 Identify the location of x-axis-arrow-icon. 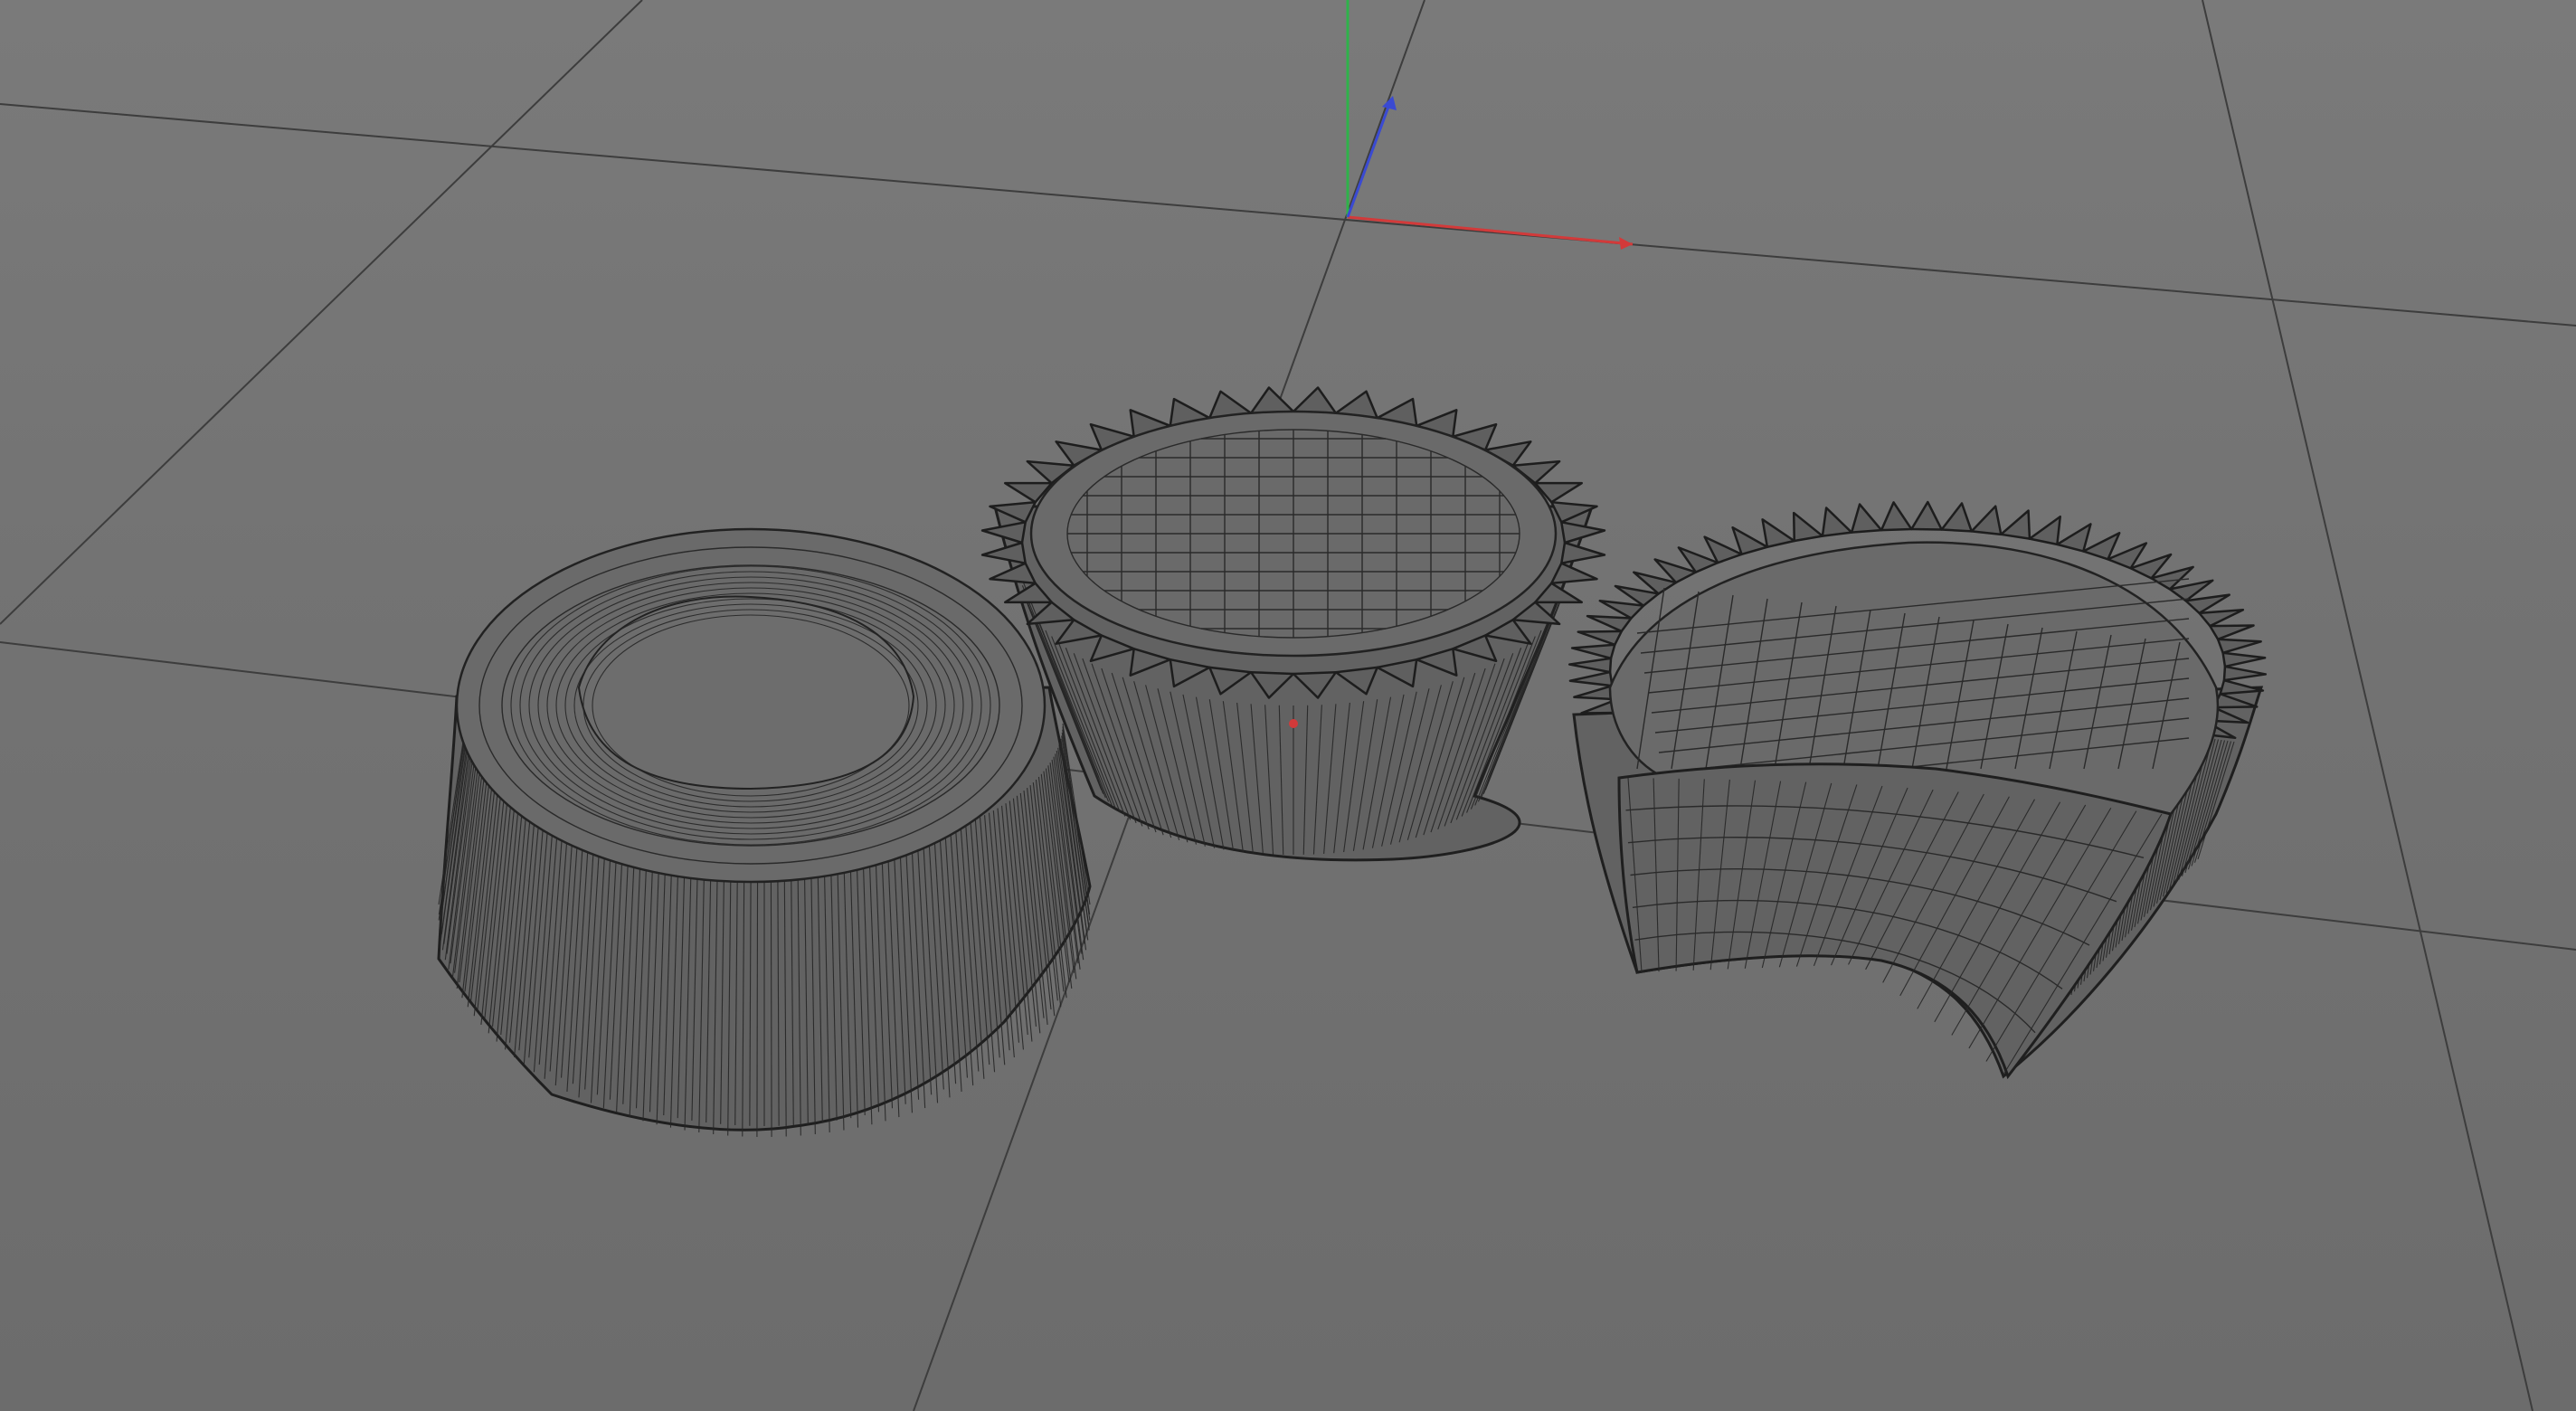
(1626, 243).